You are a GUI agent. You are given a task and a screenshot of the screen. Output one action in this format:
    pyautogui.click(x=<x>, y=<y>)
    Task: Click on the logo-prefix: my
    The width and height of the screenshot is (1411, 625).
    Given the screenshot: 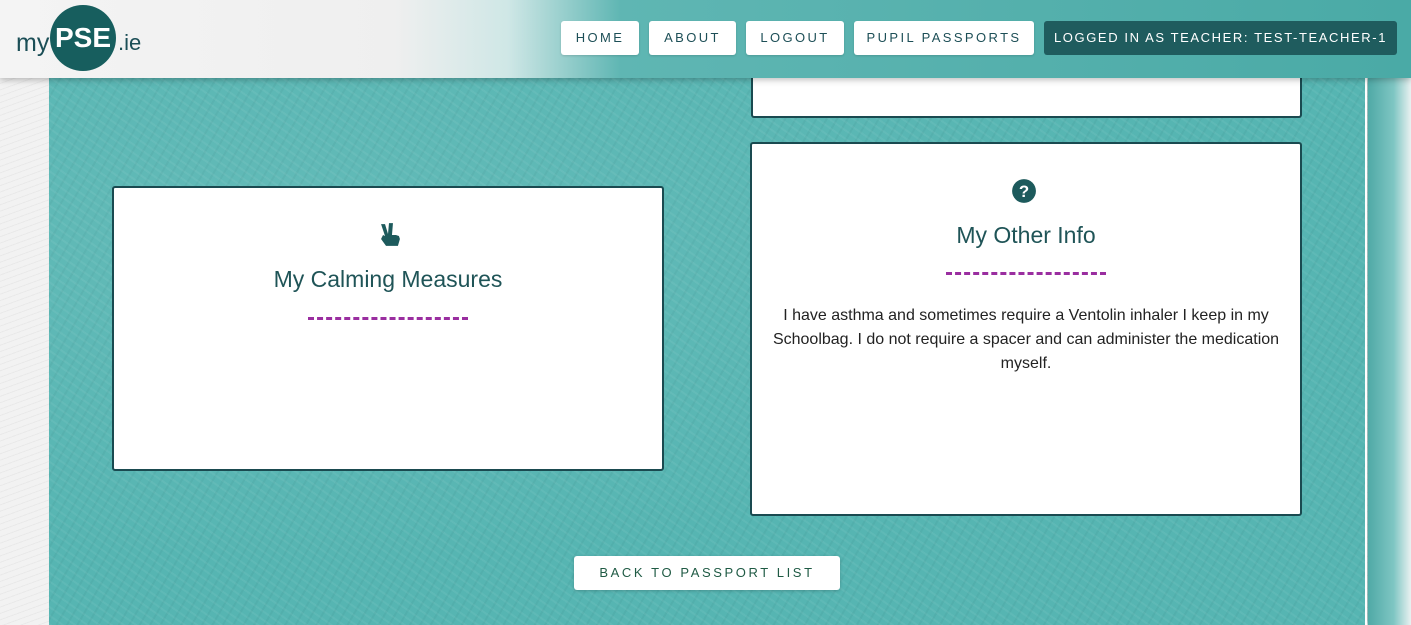 What is the action you would take?
    pyautogui.click(x=33, y=43)
    